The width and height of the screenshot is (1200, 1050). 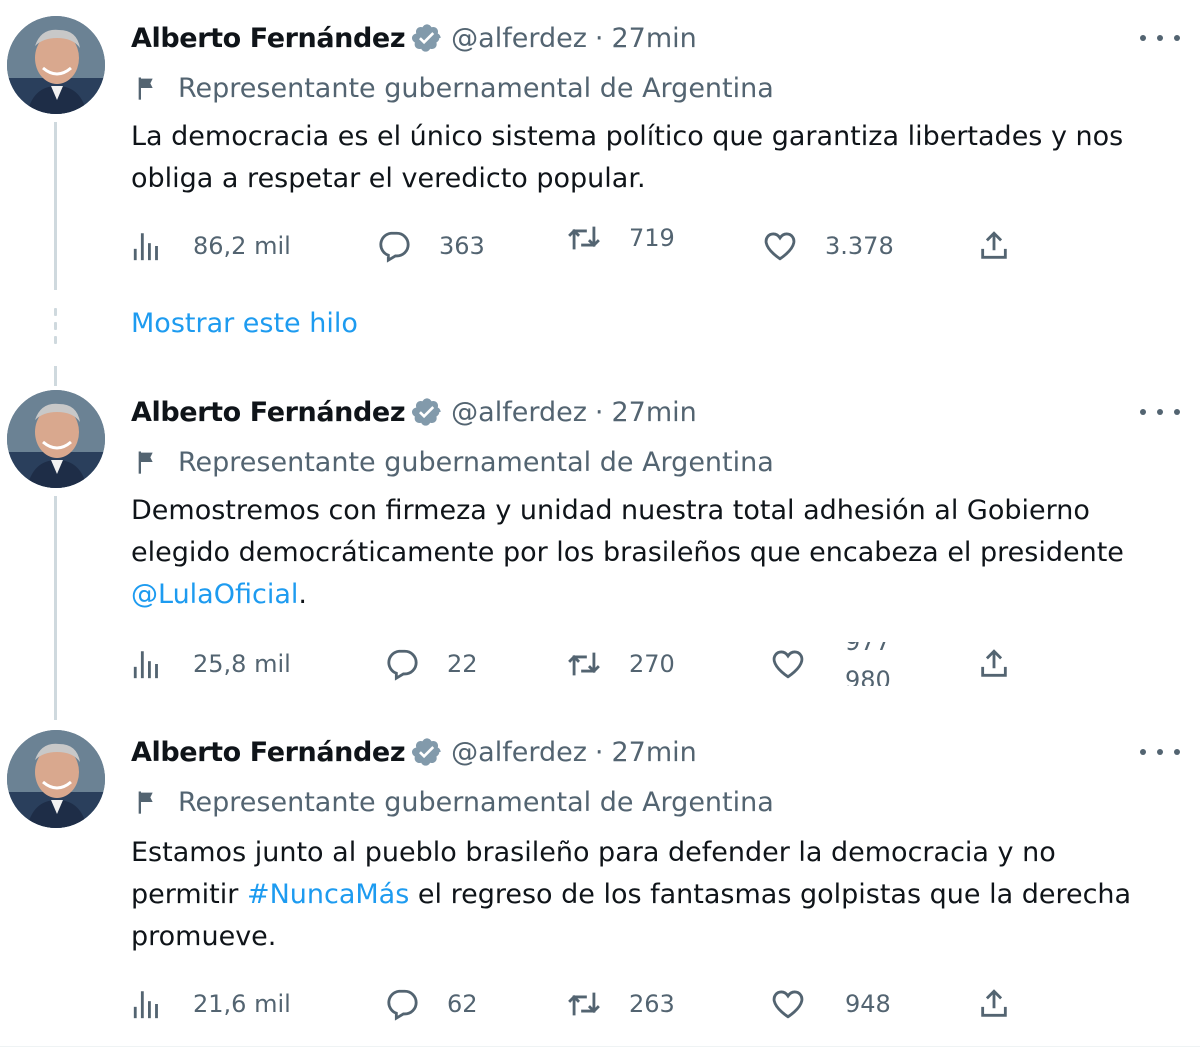 I want to click on retweet-count: 270, so click(x=652, y=664).